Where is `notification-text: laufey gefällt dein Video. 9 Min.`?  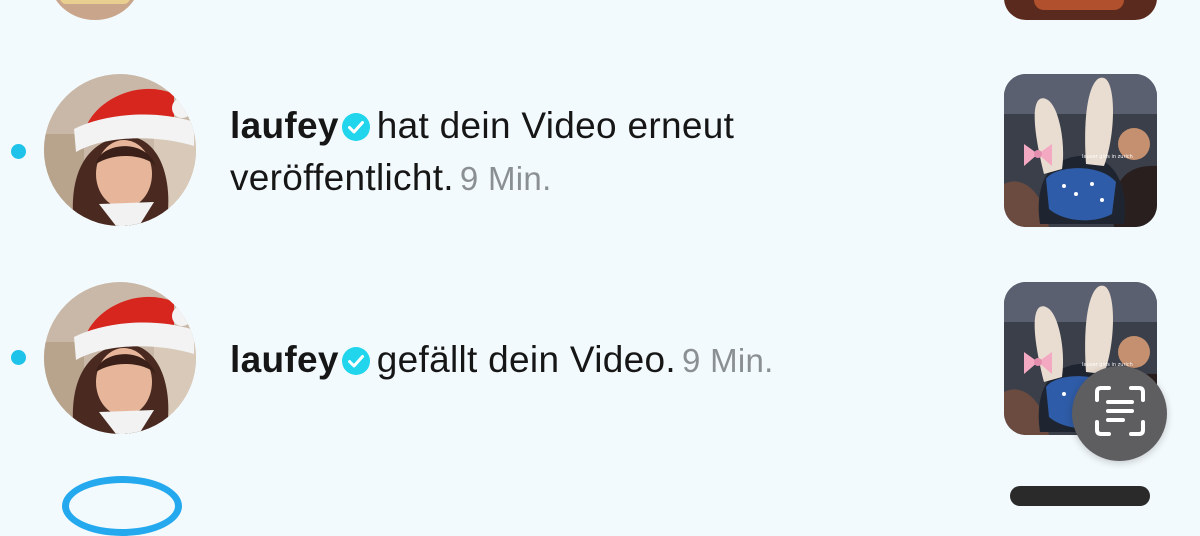
notification-text: laufey gefällt dein Video. 9 Min. is located at coordinates (502, 360).